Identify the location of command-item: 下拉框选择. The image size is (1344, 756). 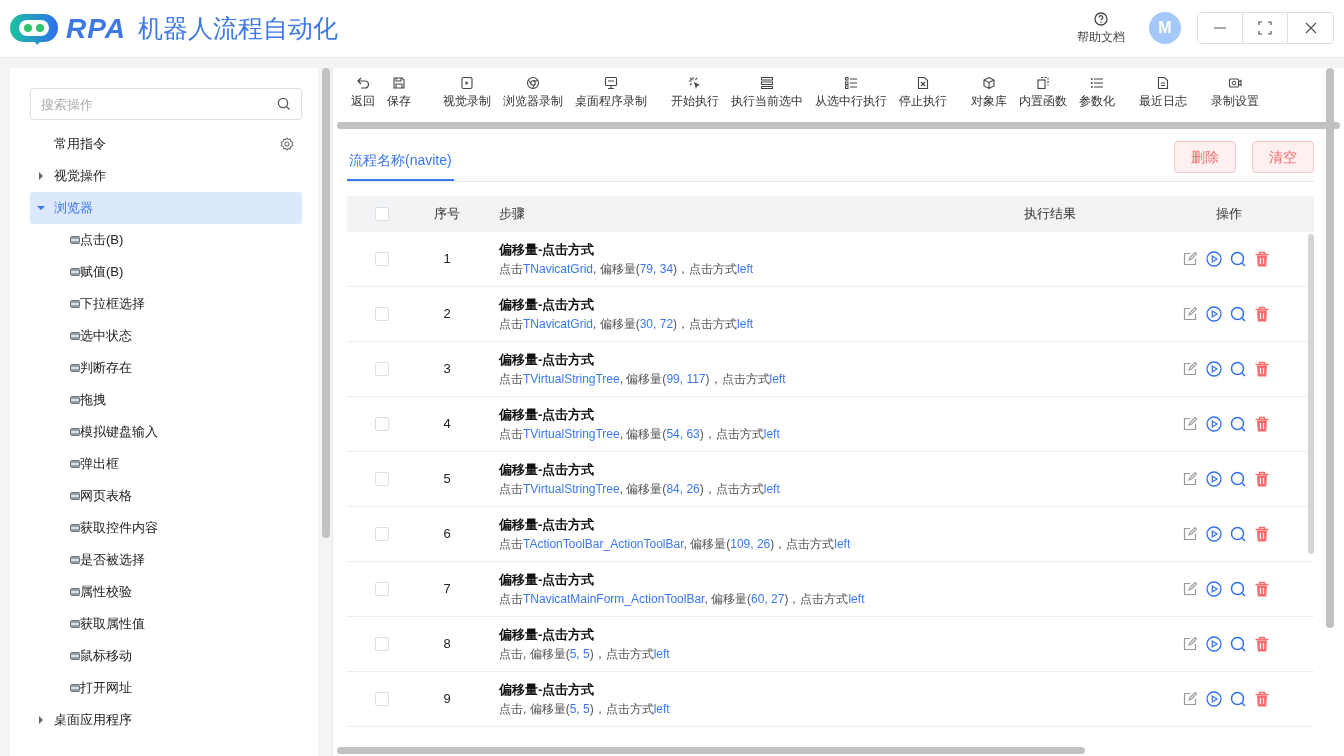
(166, 304).